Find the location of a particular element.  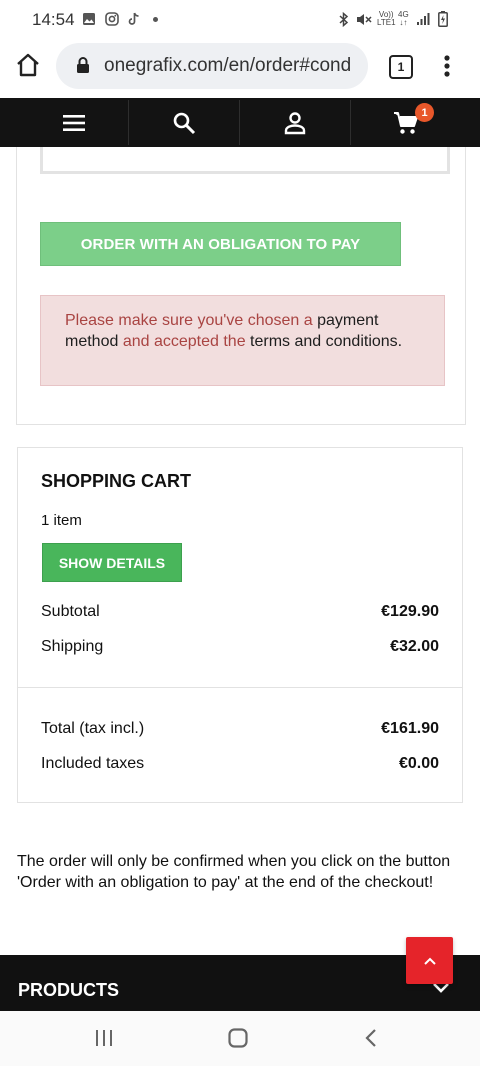

tab-switcher-button: 1 is located at coordinates (401, 67).